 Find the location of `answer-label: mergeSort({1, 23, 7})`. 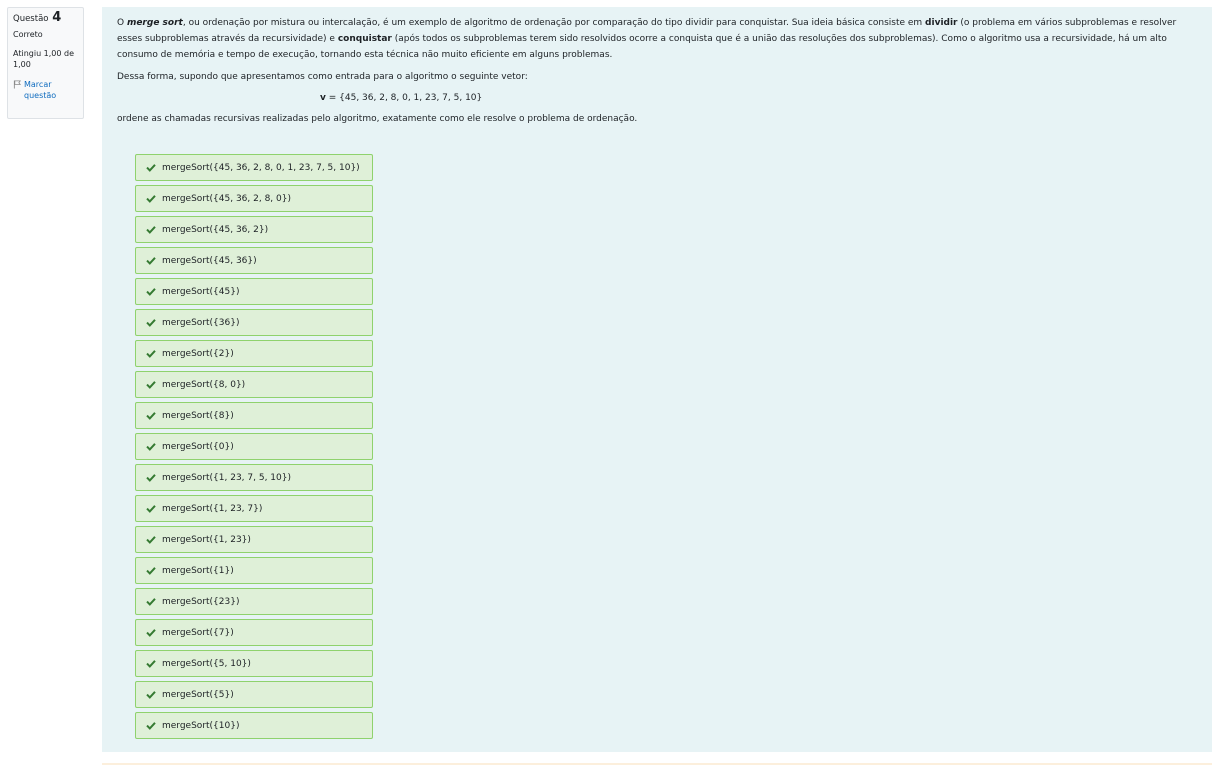

answer-label: mergeSort({1, 23, 7}) is located at coordinates (212, 508).